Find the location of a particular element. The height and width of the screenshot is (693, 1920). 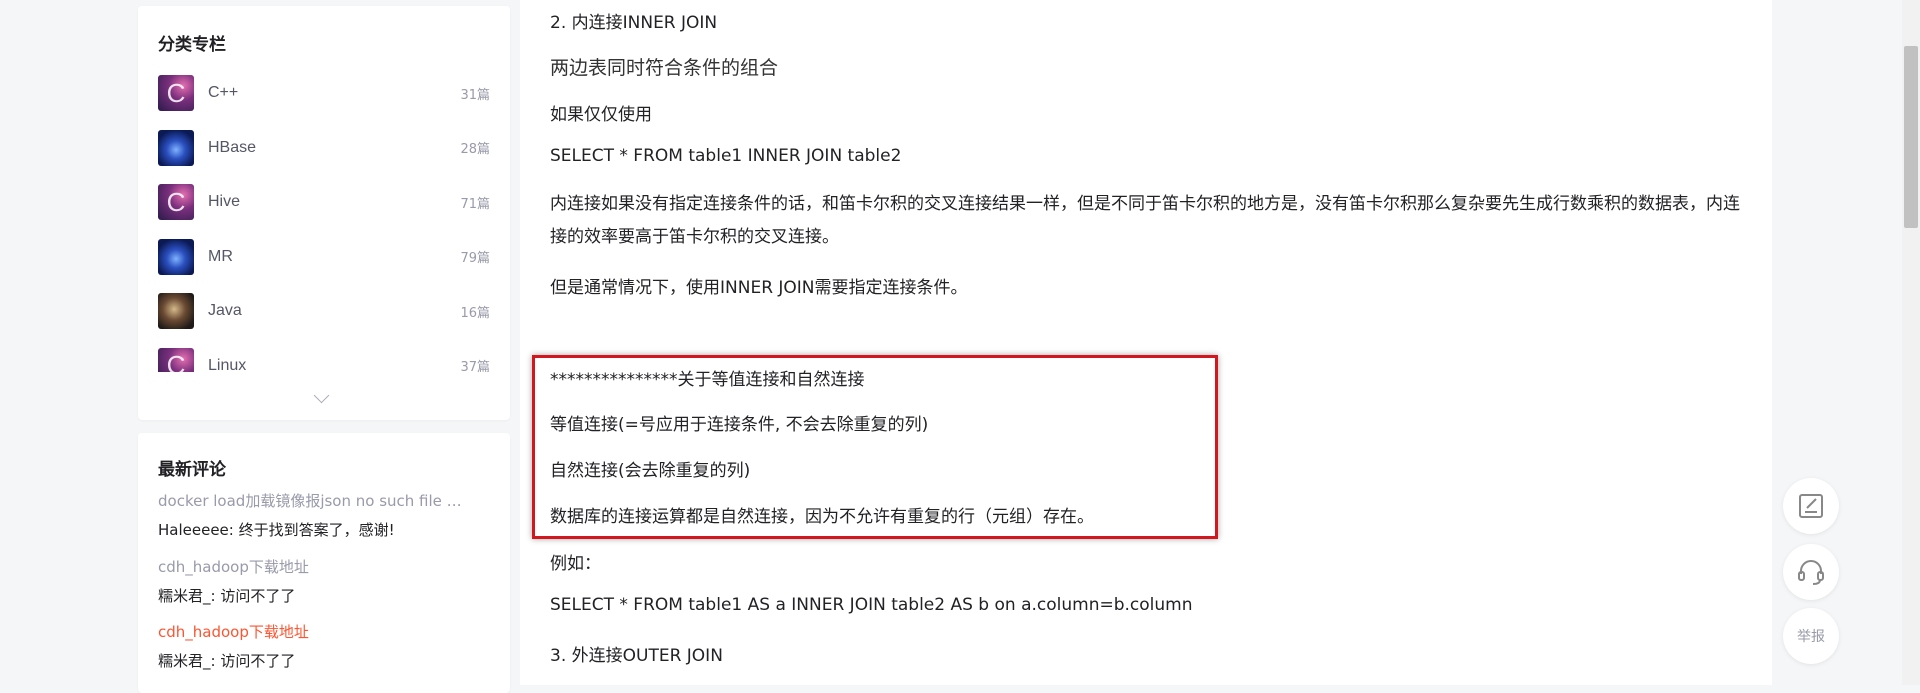

edit-note-icon is located at coordinates (1811, 506).